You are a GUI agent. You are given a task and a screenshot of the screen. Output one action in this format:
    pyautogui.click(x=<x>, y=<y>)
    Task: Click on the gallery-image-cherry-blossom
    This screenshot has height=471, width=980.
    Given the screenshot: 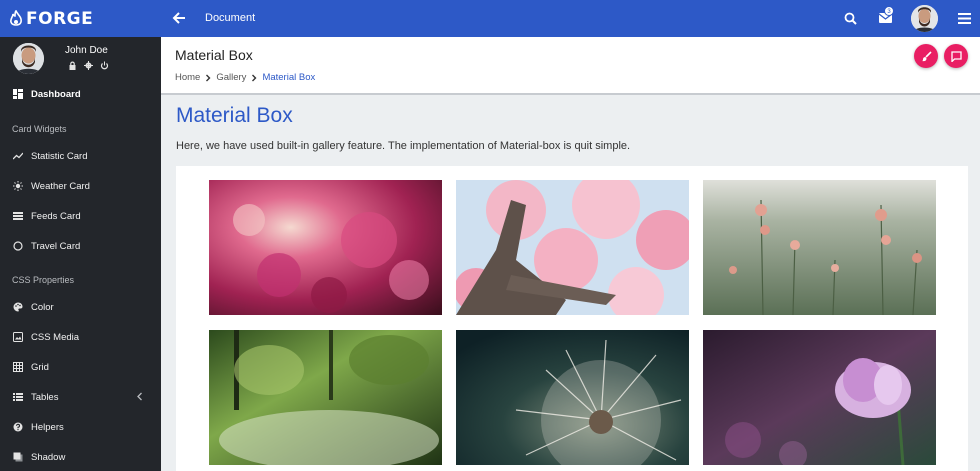 What is the action you would take?
    pyautogui.click(x=572, y=247)
    